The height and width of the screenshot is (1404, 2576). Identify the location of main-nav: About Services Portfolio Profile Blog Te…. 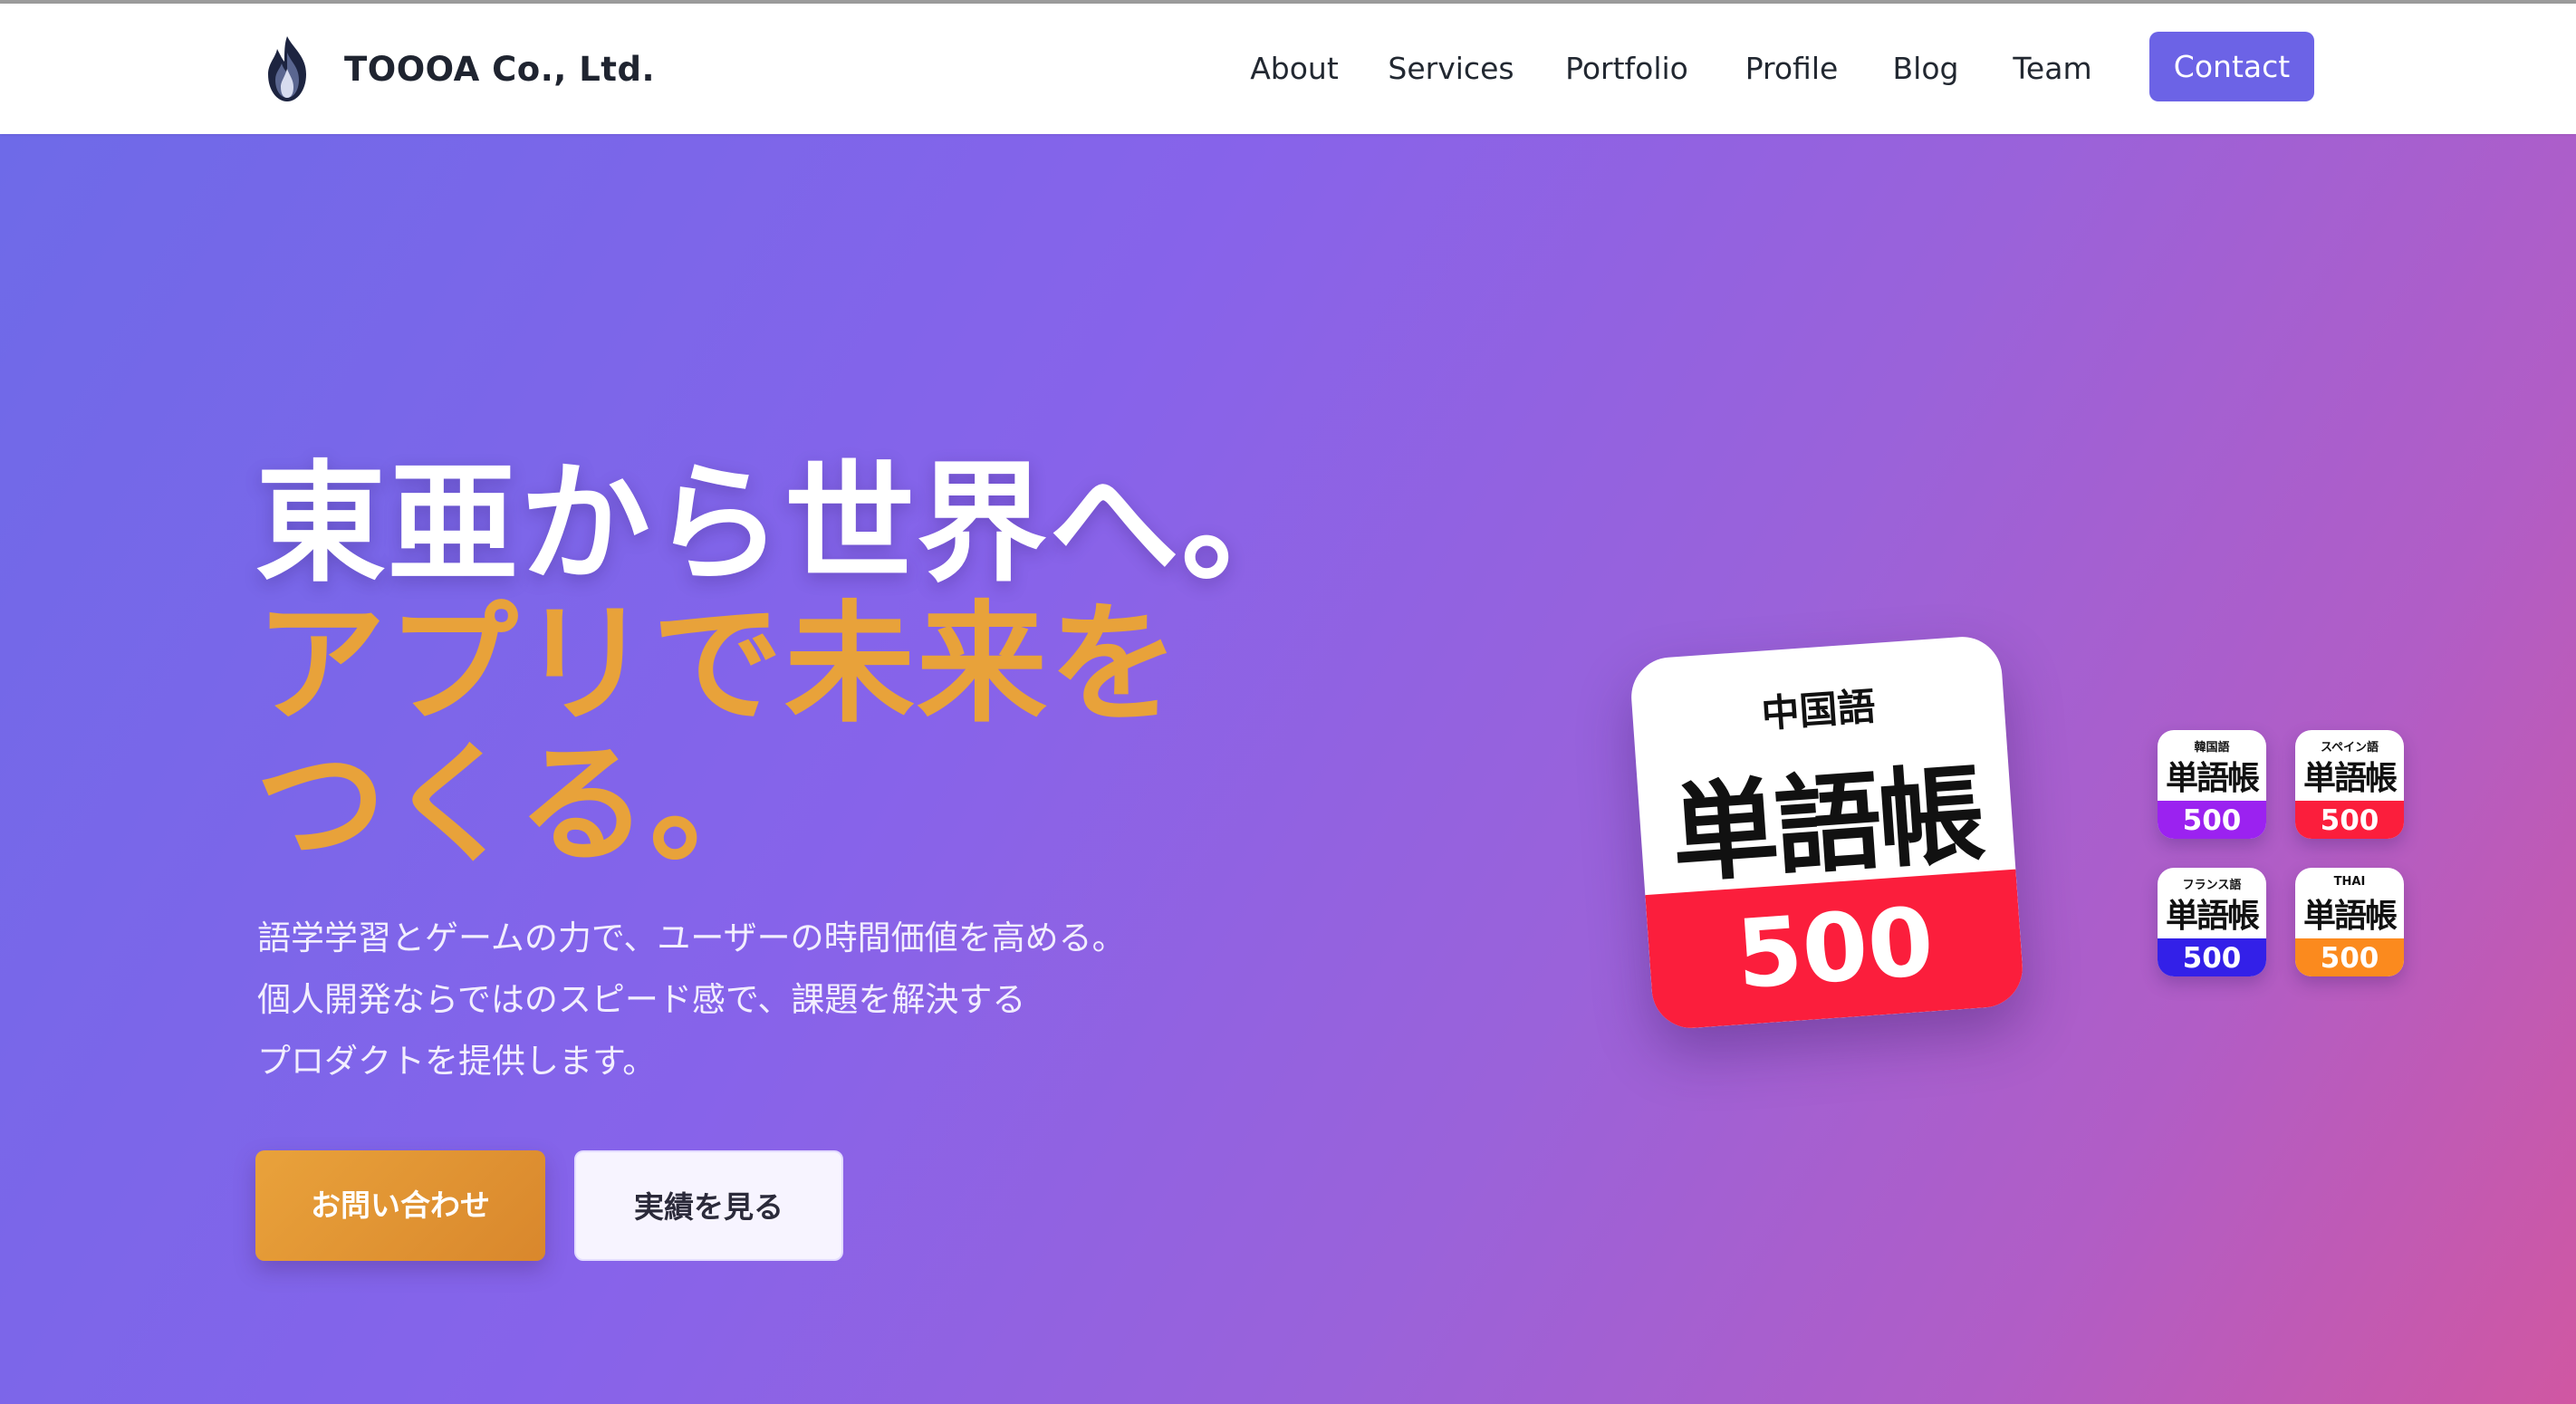
(1288, 69).